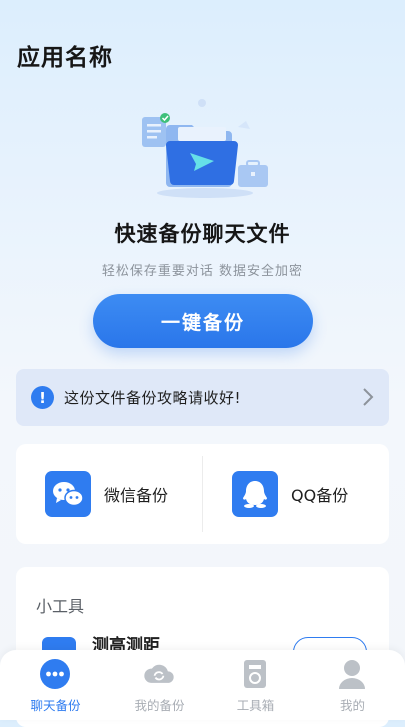  What do you see at coordinates (352, 705) in the screenshot?
I see `tab-label: 我的` at bounding box center [352, 705].